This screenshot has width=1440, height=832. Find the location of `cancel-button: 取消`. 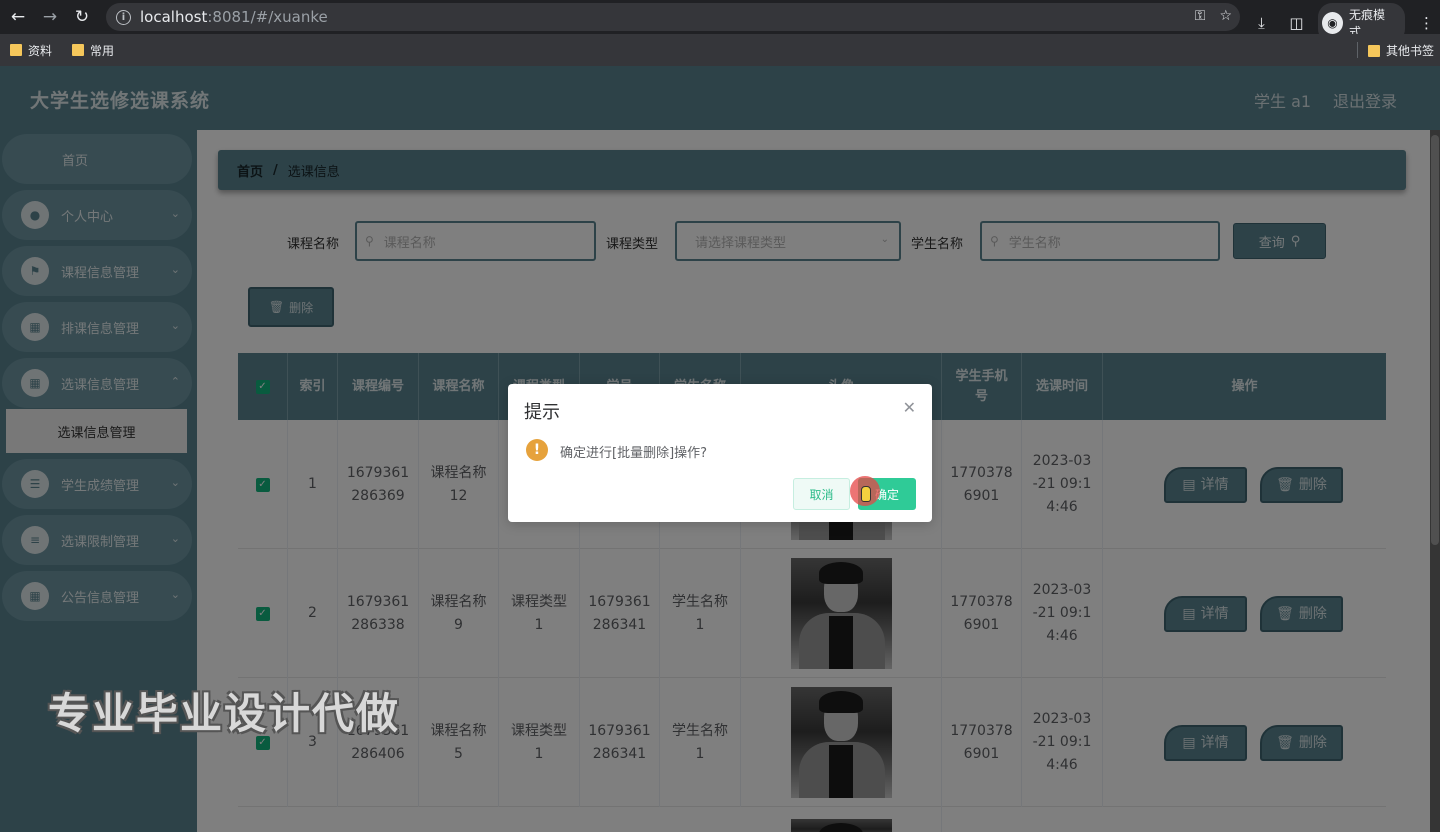

cancel-button: 取消 is located at coordinates (821, 494).